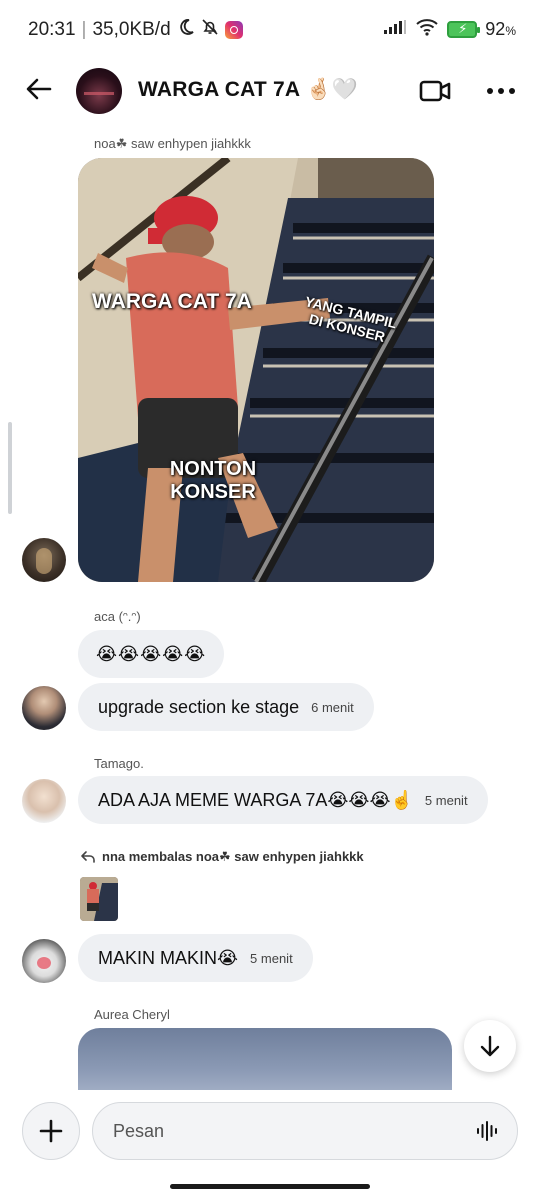  Describe the element at coordinates (131, 29) in the screenshot. I see `network-speed: 35,0KB/d` at that location.